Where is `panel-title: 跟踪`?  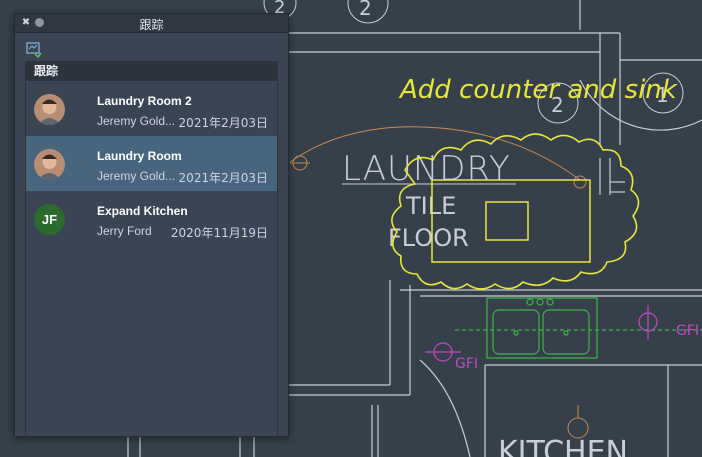
panel-title: 跟踪 is located at coordinates (151, 25).